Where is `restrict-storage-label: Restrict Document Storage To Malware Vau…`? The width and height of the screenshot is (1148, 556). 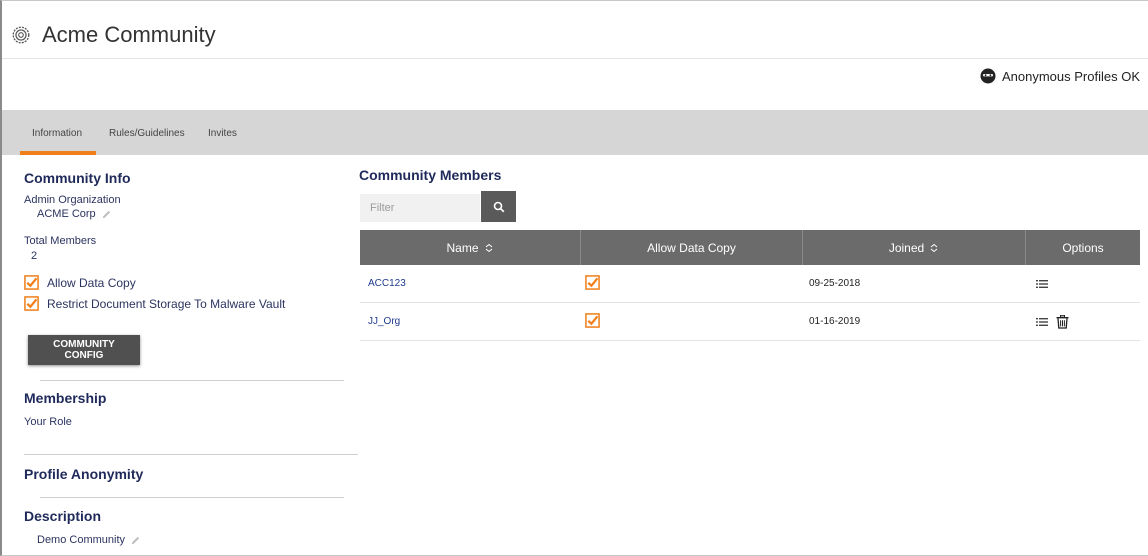 restrict-storage-label: Restrict Document Storage To Malware Vau… is located at coordinates (166, 303).